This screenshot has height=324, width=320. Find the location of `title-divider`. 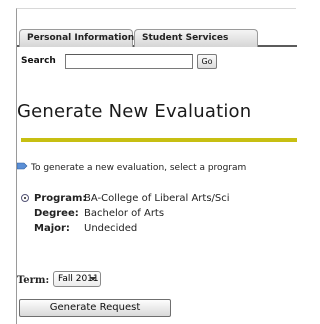

title-divider is located at coordinates (159, 140).